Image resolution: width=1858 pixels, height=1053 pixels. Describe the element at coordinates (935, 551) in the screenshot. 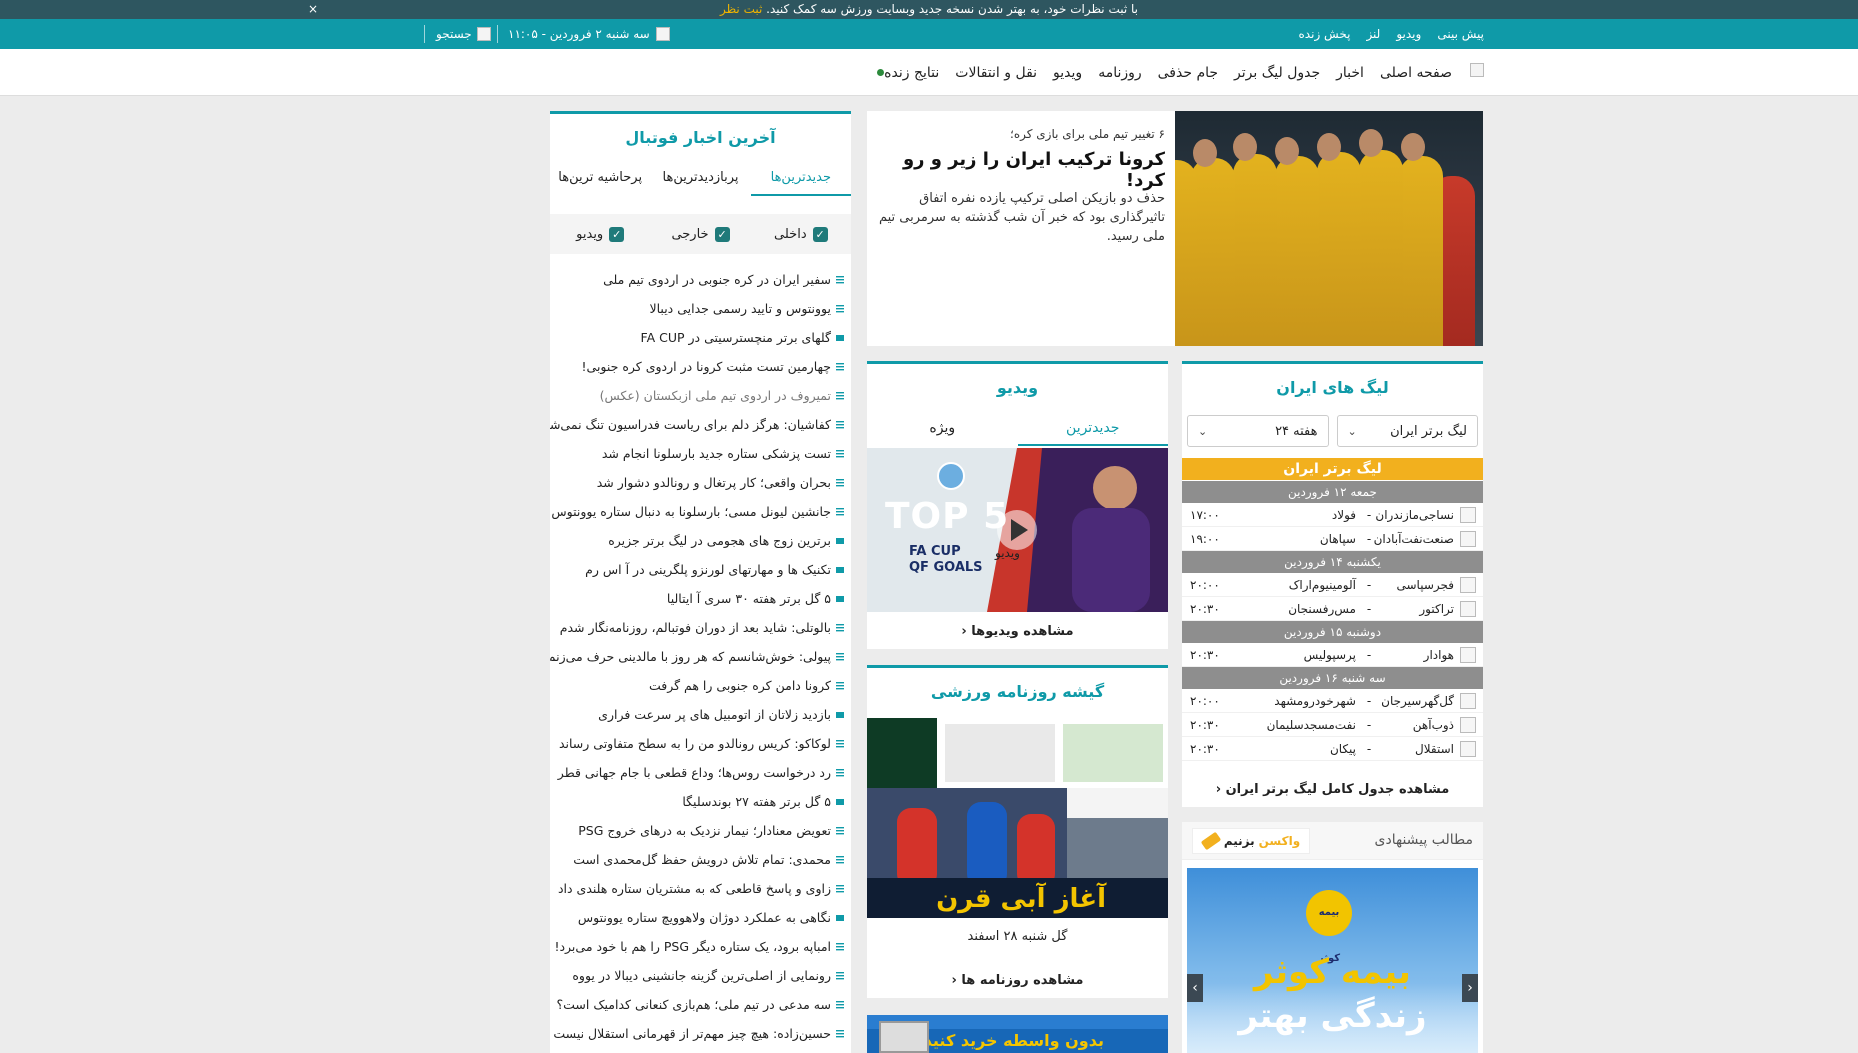

I see `video-thumb-sub1: FA CUP` at that location.